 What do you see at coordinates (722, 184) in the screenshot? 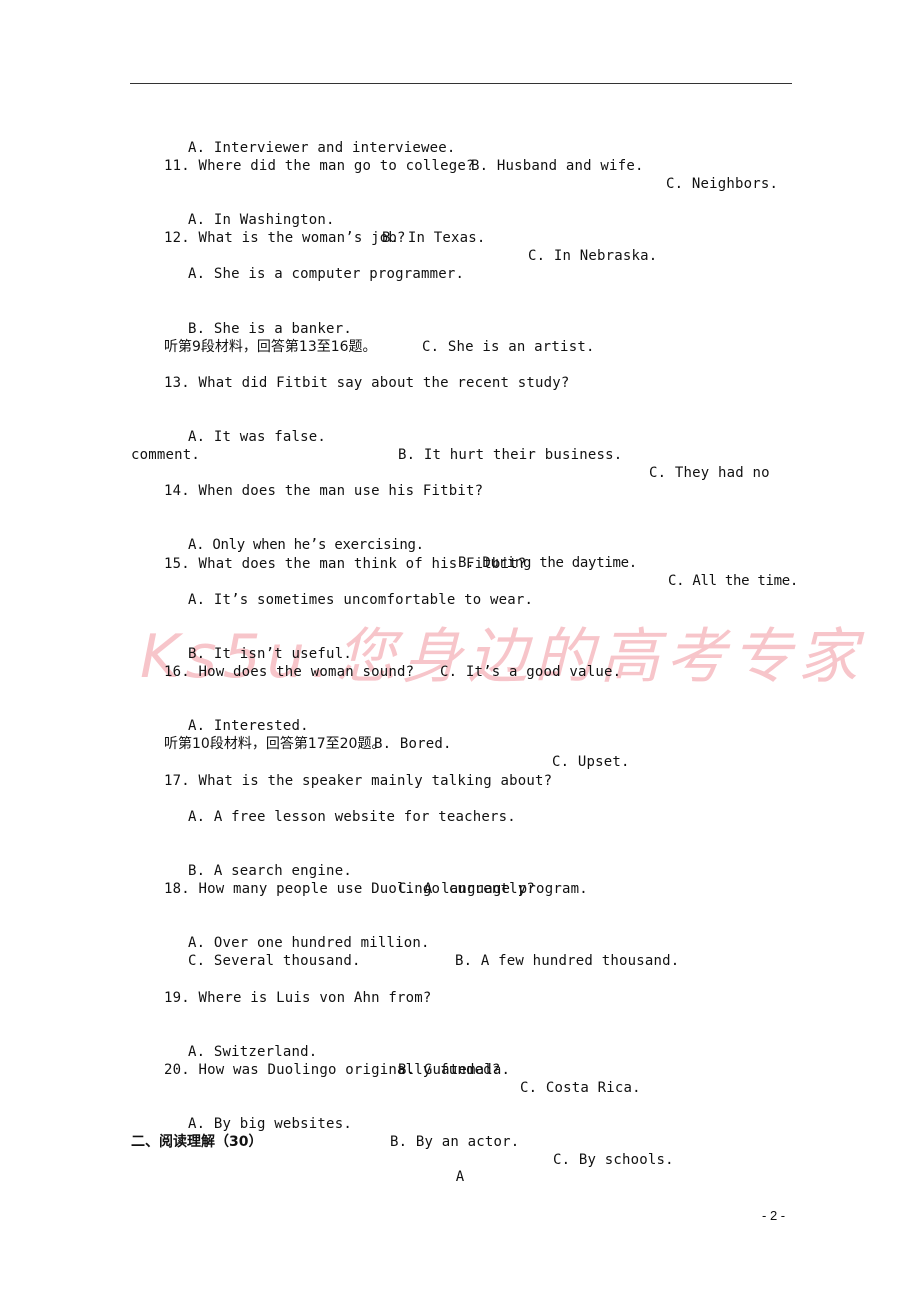
I see `q10-option-c: C. Neighbors.` at bounding box center [722, 184].